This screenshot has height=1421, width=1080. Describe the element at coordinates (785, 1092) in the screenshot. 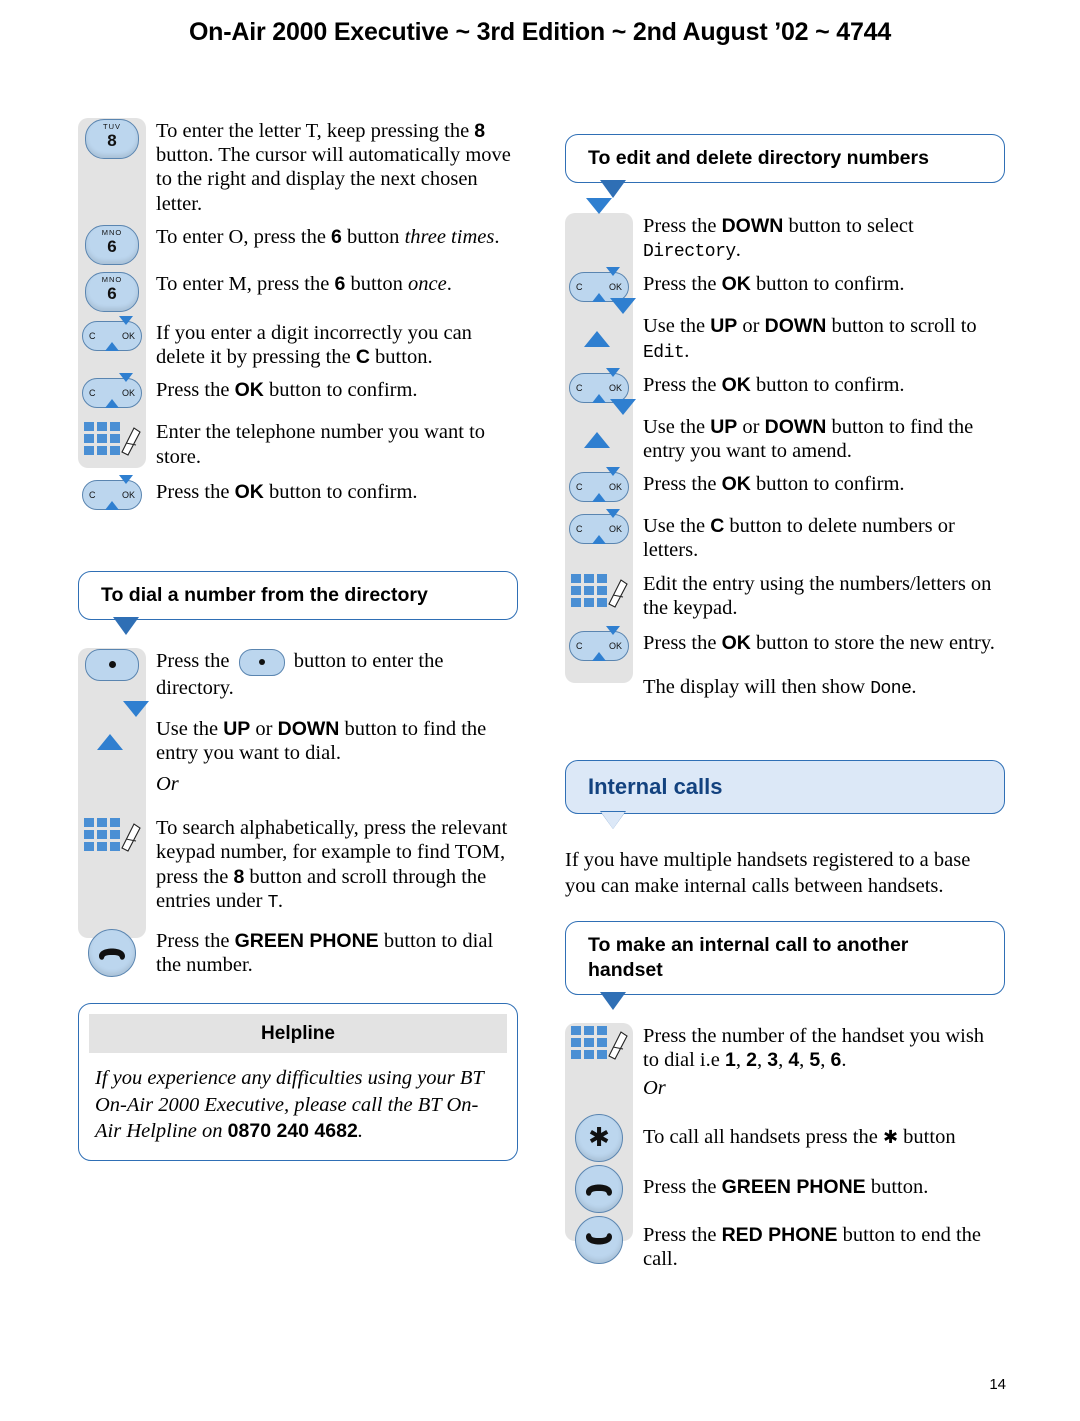

I see `list-item: Or` at that location.